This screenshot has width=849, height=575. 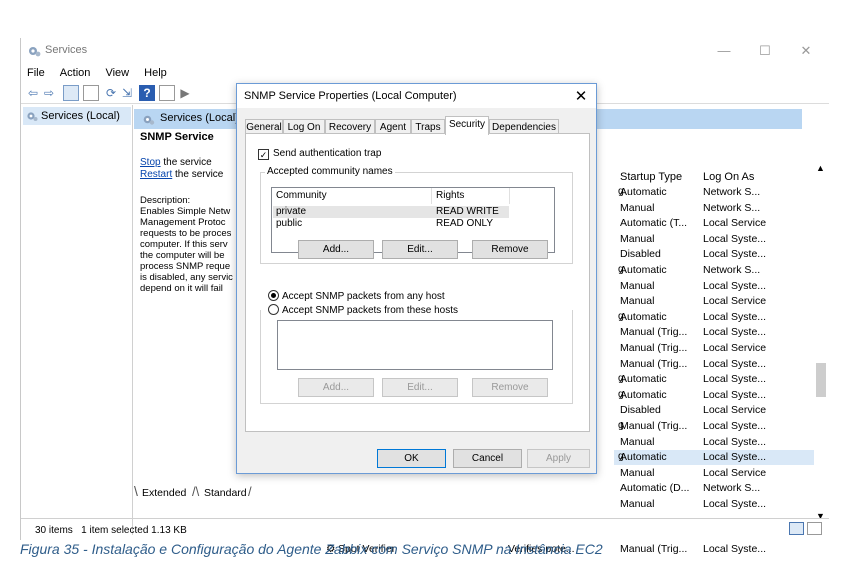 What do you see at coordinates (150, 162) in the screenshot?
I see `stop-link: Stop` at bounding box center [150, 162].